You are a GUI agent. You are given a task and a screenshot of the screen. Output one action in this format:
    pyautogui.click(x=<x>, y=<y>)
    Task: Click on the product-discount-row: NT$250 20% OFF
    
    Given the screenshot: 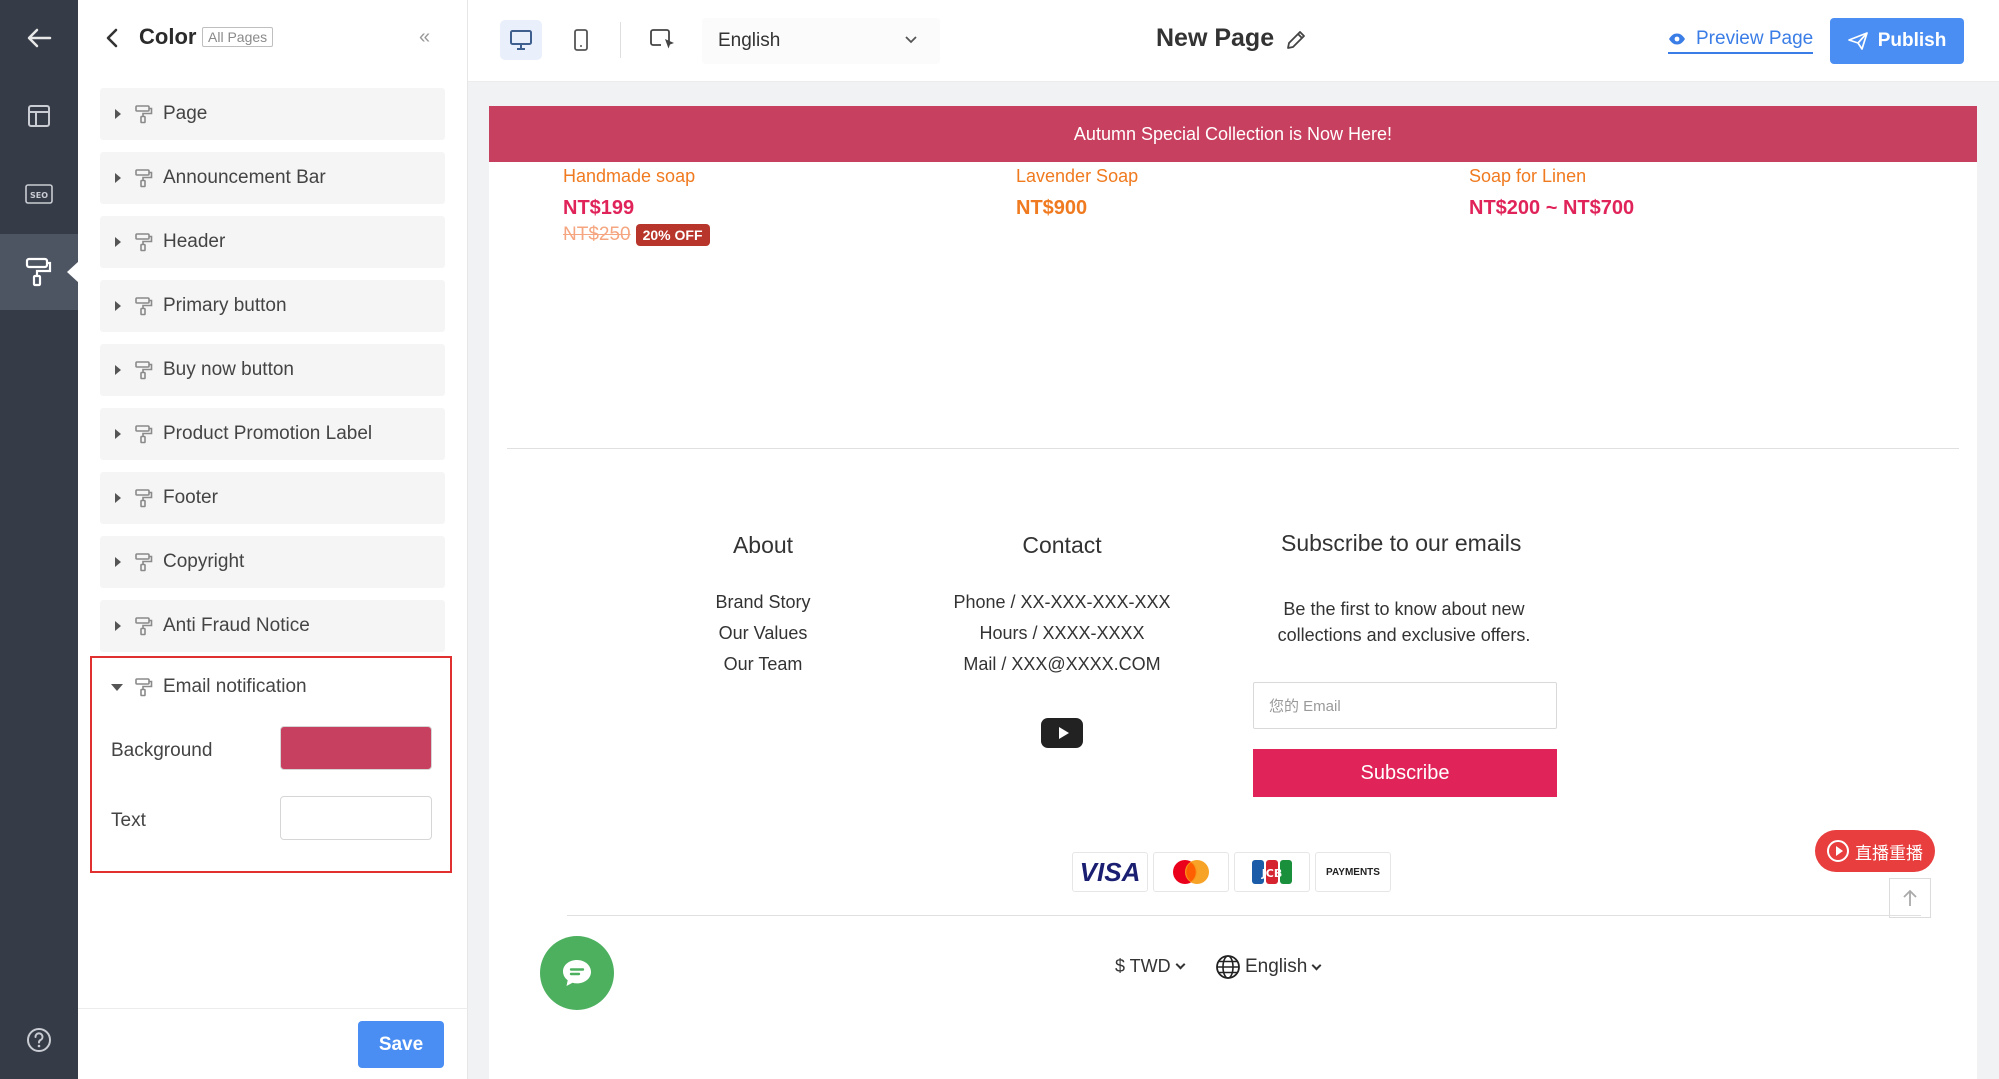 What is the action you would take?
    pyautogui.click(x=636, y=235)
    